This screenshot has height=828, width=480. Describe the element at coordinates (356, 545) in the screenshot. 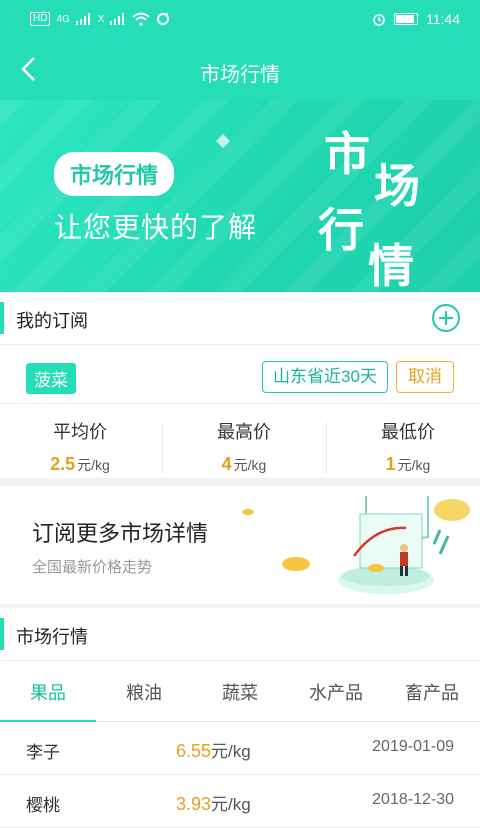

I see `market-chart-illustration` at that location.